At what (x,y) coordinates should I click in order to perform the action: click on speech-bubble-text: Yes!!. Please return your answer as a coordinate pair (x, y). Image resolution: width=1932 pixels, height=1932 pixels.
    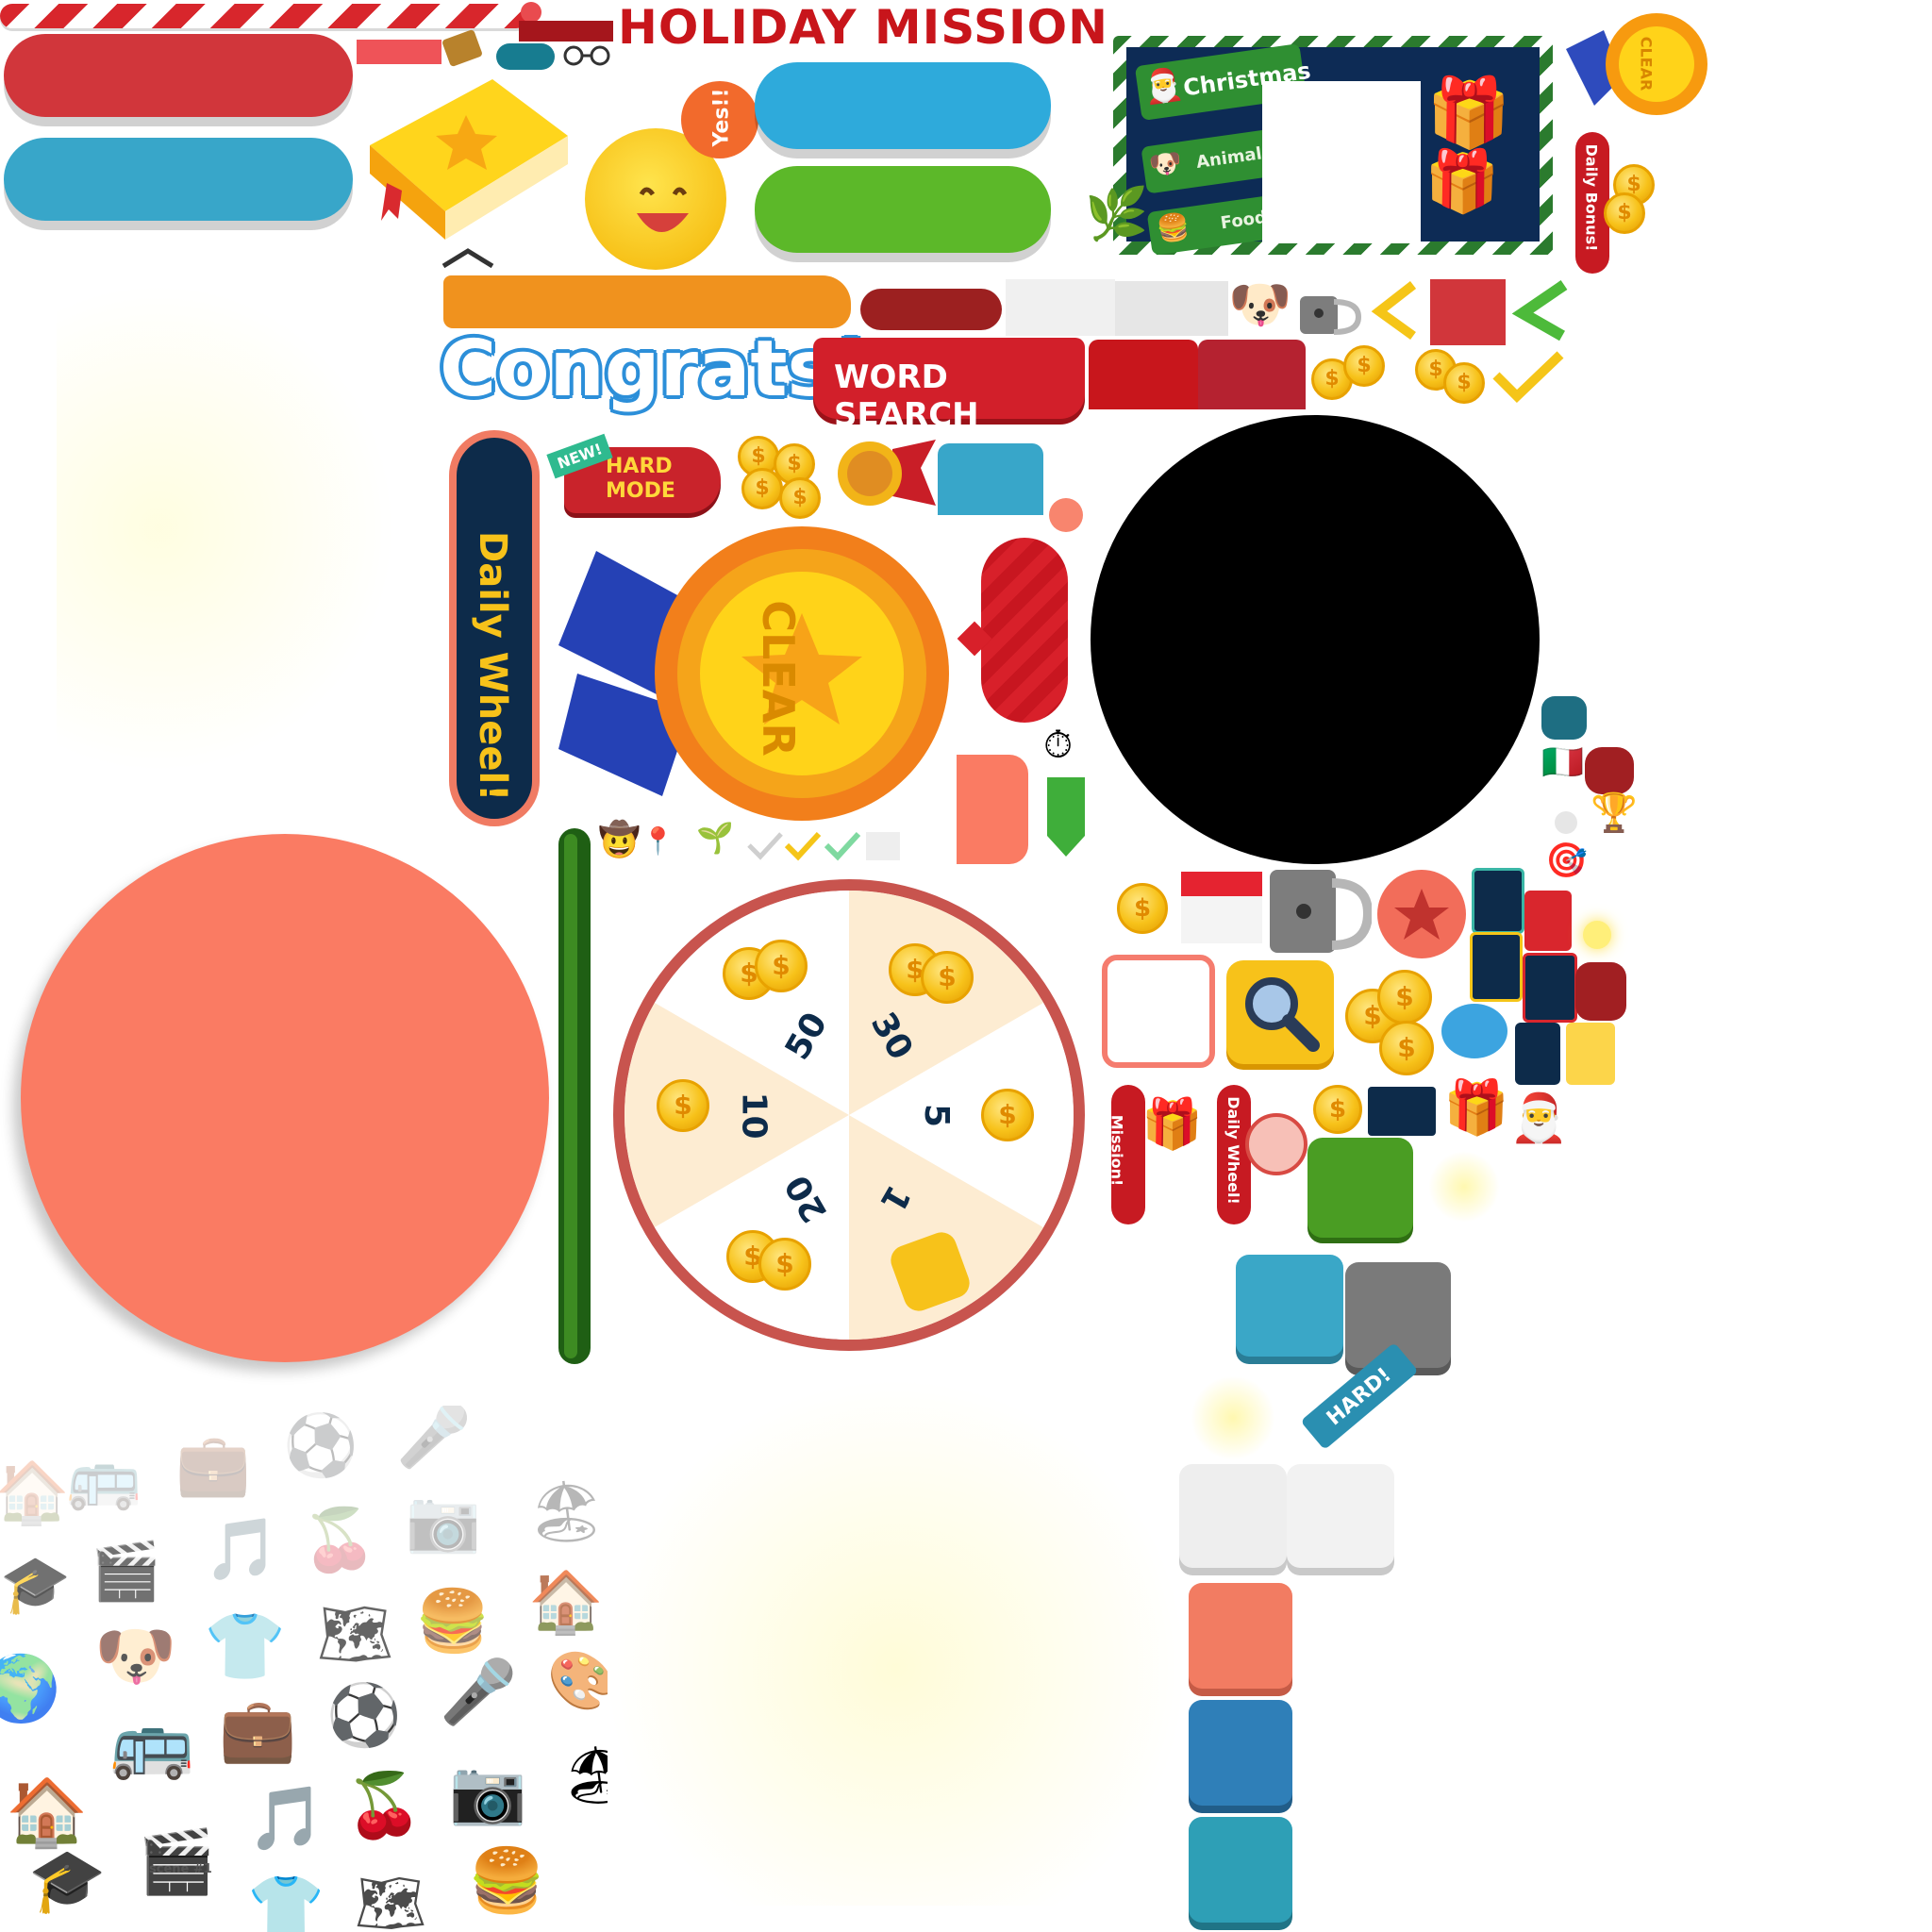
    Looking at the image, I should click on (721, 117).